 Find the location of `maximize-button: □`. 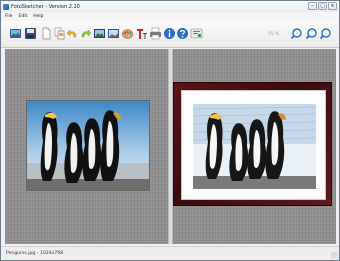

maximize-button: □ is located at coordinates (322, 6).